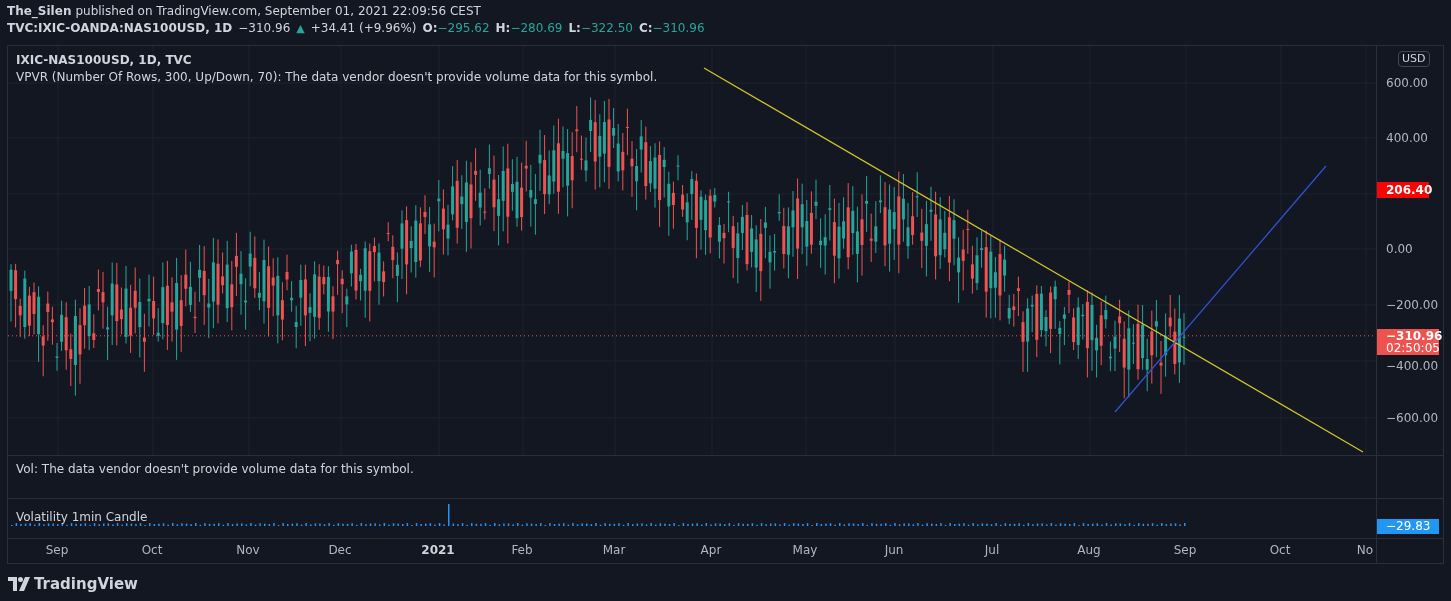 The image size is (1451, 601). What do you see at coordinates (104, 60) in the screenshot?
I see `pane-title: IXIC-NAS100USD, 1D, TVC` at bounding box center [104, 60].